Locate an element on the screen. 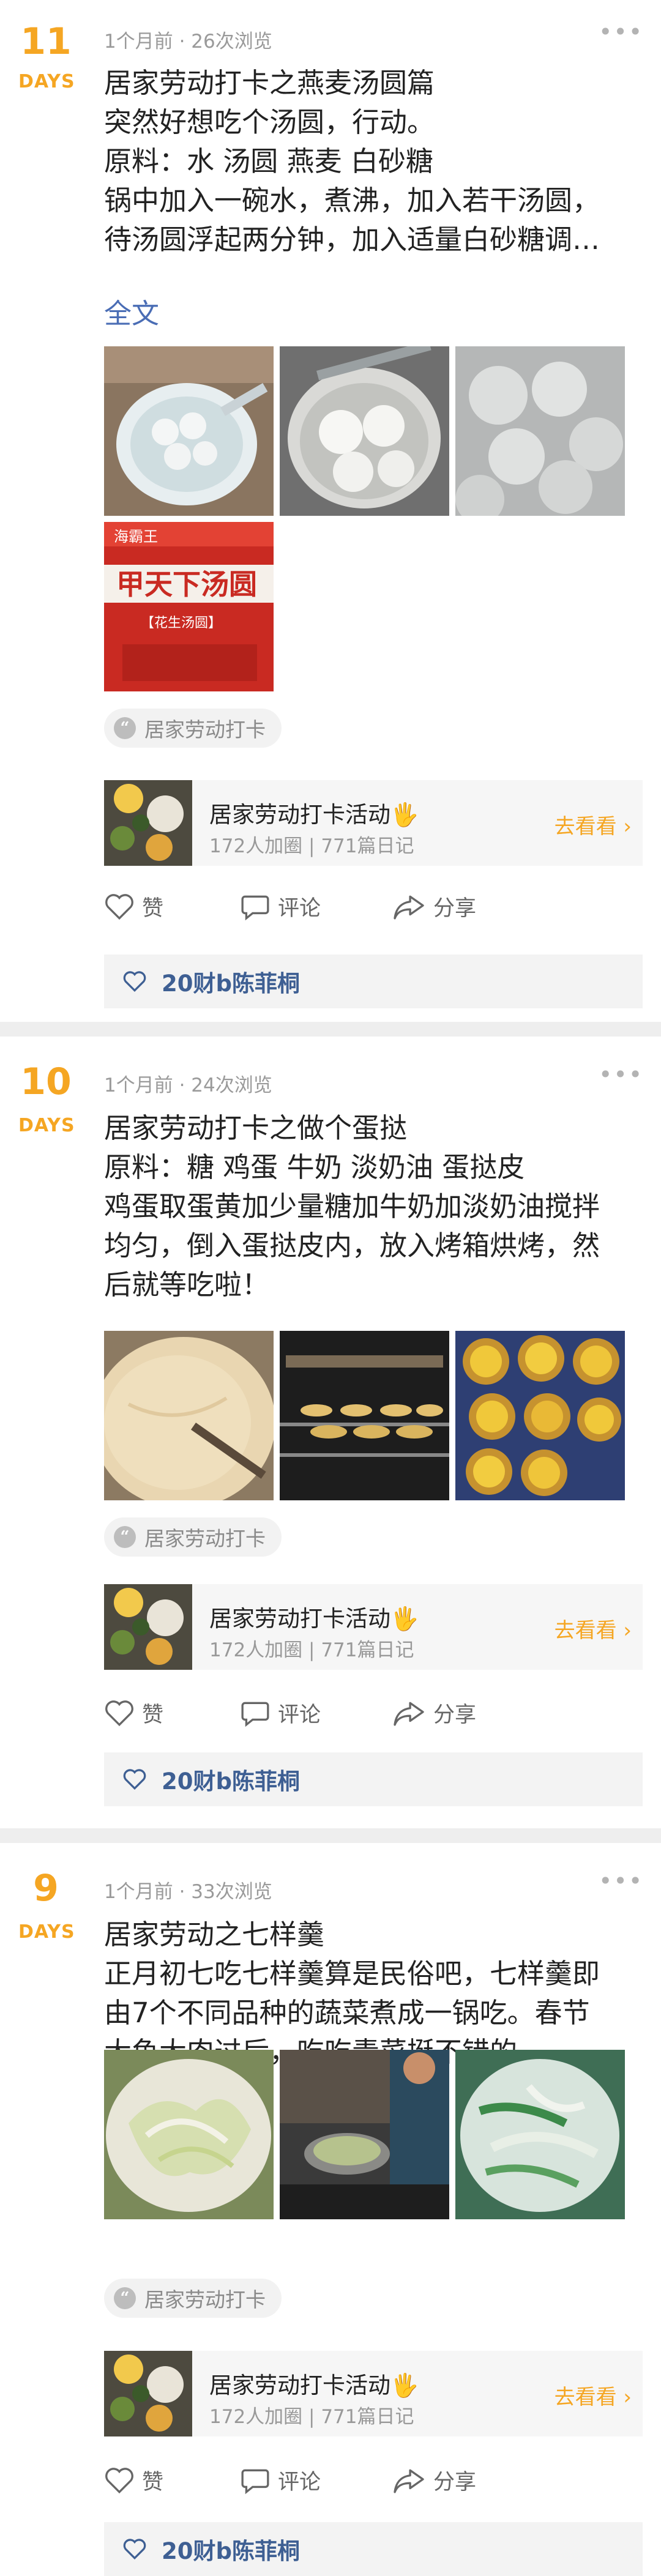  stove-cooking-photo is located at coordinates (364, 2134).